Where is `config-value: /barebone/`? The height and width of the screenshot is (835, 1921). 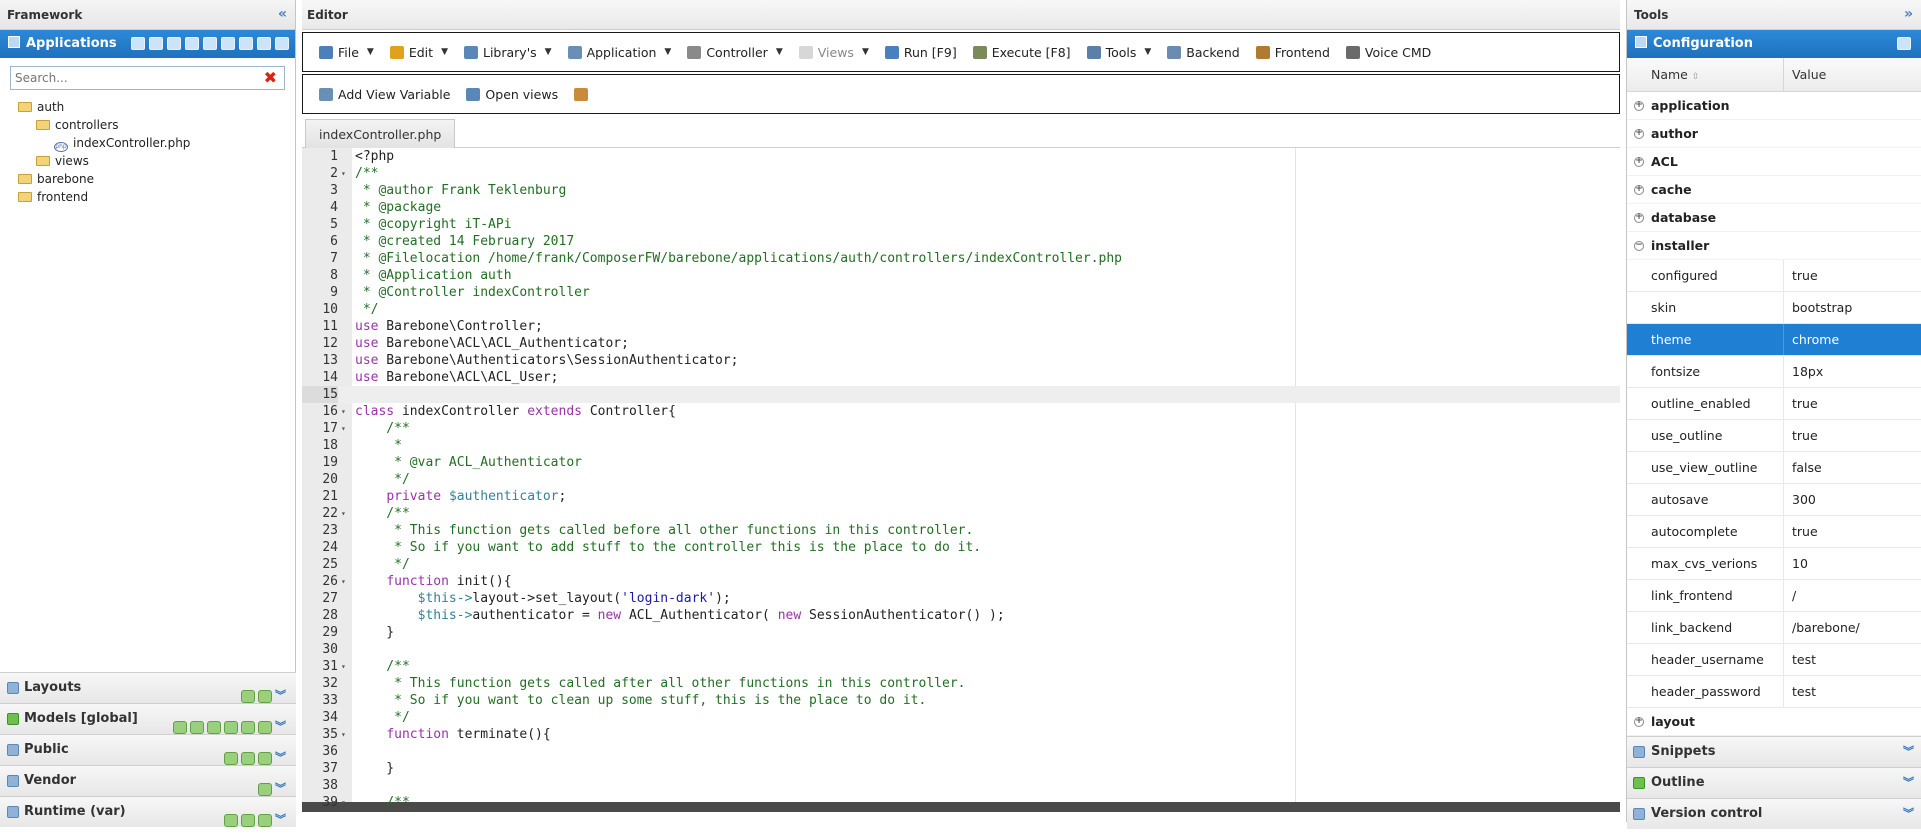
config-value: /barebone/ is located at coordinates (1822, 627).